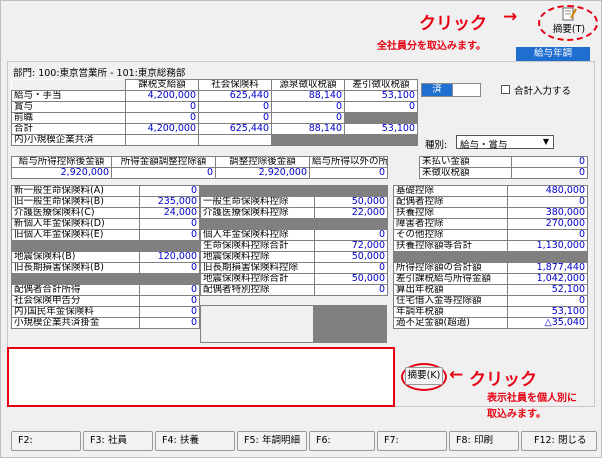  Describe the element at coordinates (105, 224) in the screenshot. I see `table-row: 新個人年金保険料(D) 0` at that location.